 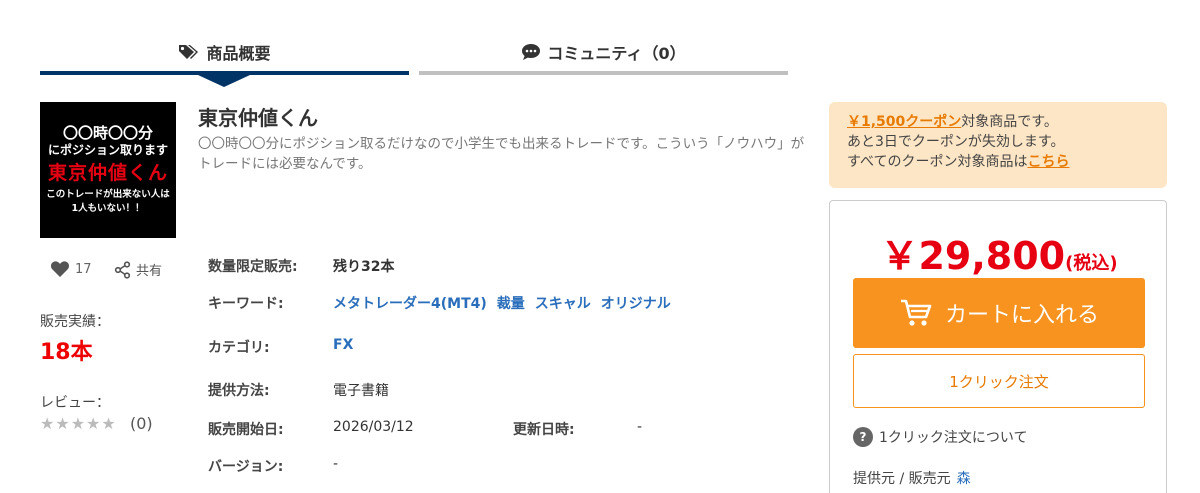 I want to click on one-click-help-link: ? 1クリック注文について, so click(x=940, y=437).